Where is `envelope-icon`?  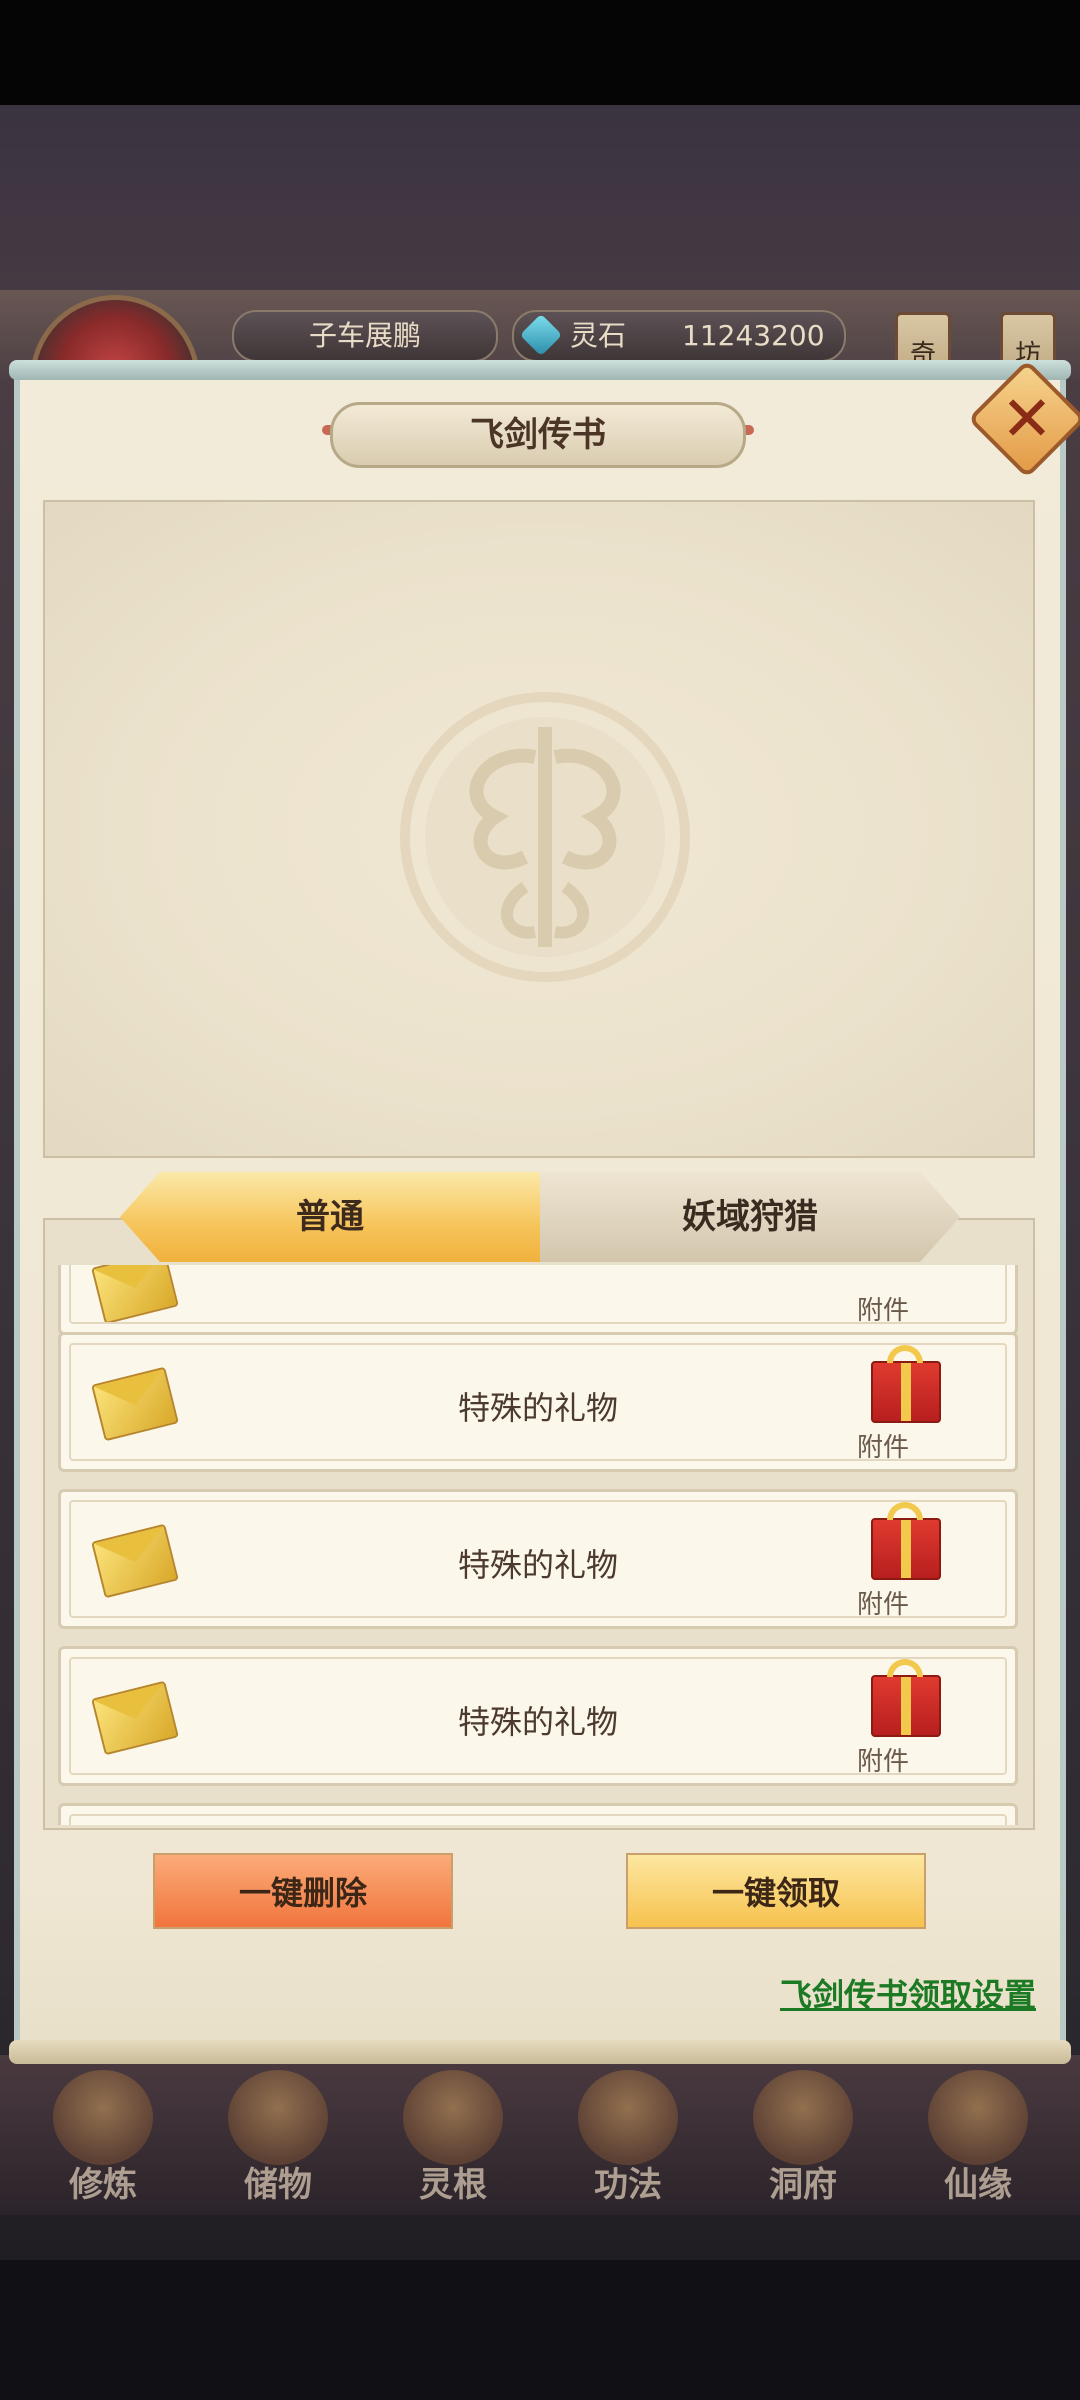 envelope-icon is located at coordinates (135, 1295).